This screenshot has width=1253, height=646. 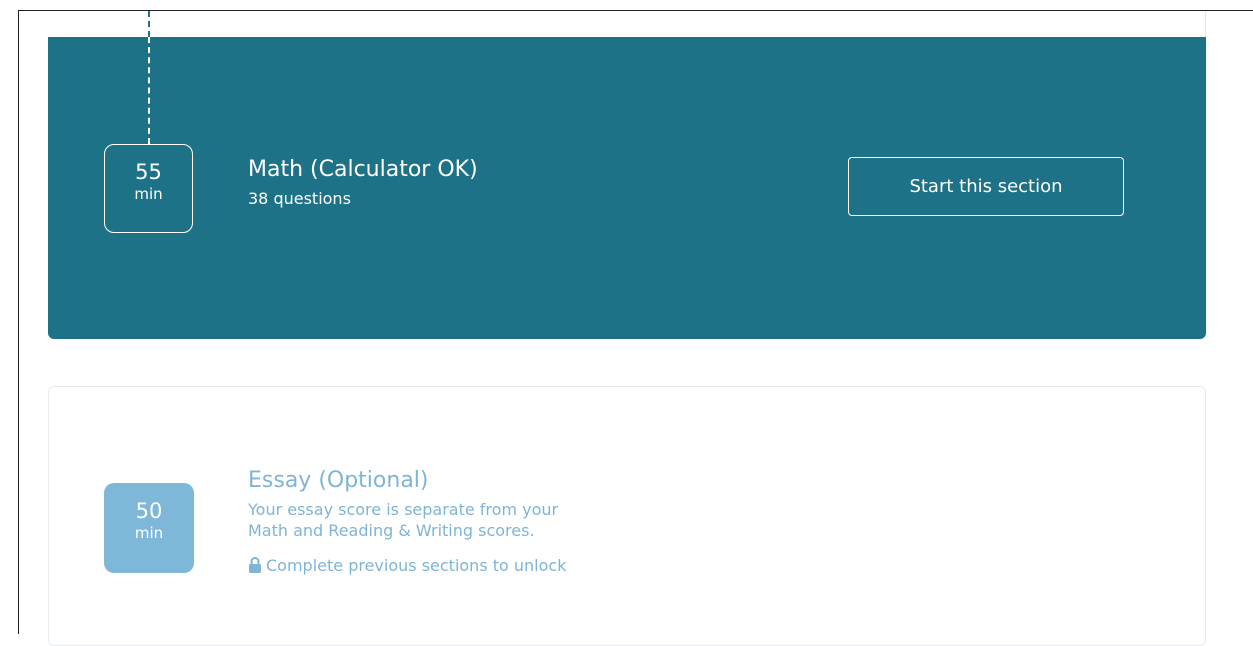 What do you see at coordinates (149, 511) in the screenshot?
I see `duration-value: 50` at bounding box center [149, 511].